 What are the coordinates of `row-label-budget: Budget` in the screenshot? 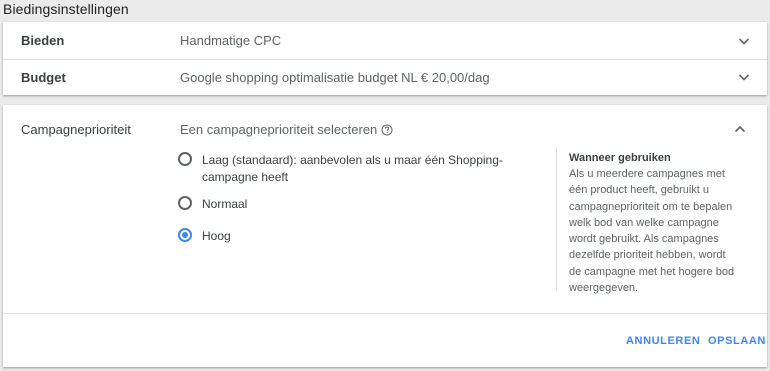 It's located at (43, 77).